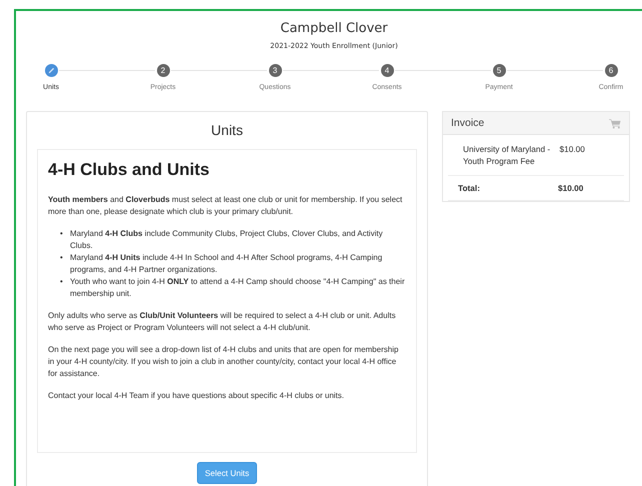 This screenshot has height=486, width=642. I want to click on total-label: Total:, so click(469, 188).